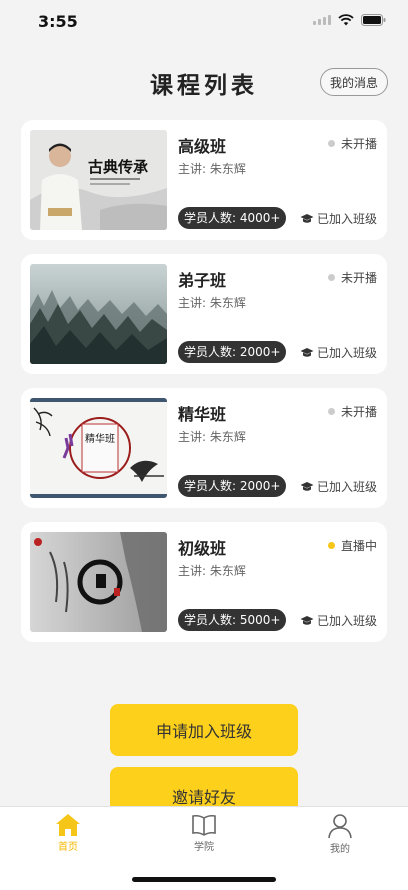 This screenshot has width=408, height=890. What do you see at coordinates (204, 22) in the screenshot?
I see `status-bar: 3:55` at bounding box center [204, 22].